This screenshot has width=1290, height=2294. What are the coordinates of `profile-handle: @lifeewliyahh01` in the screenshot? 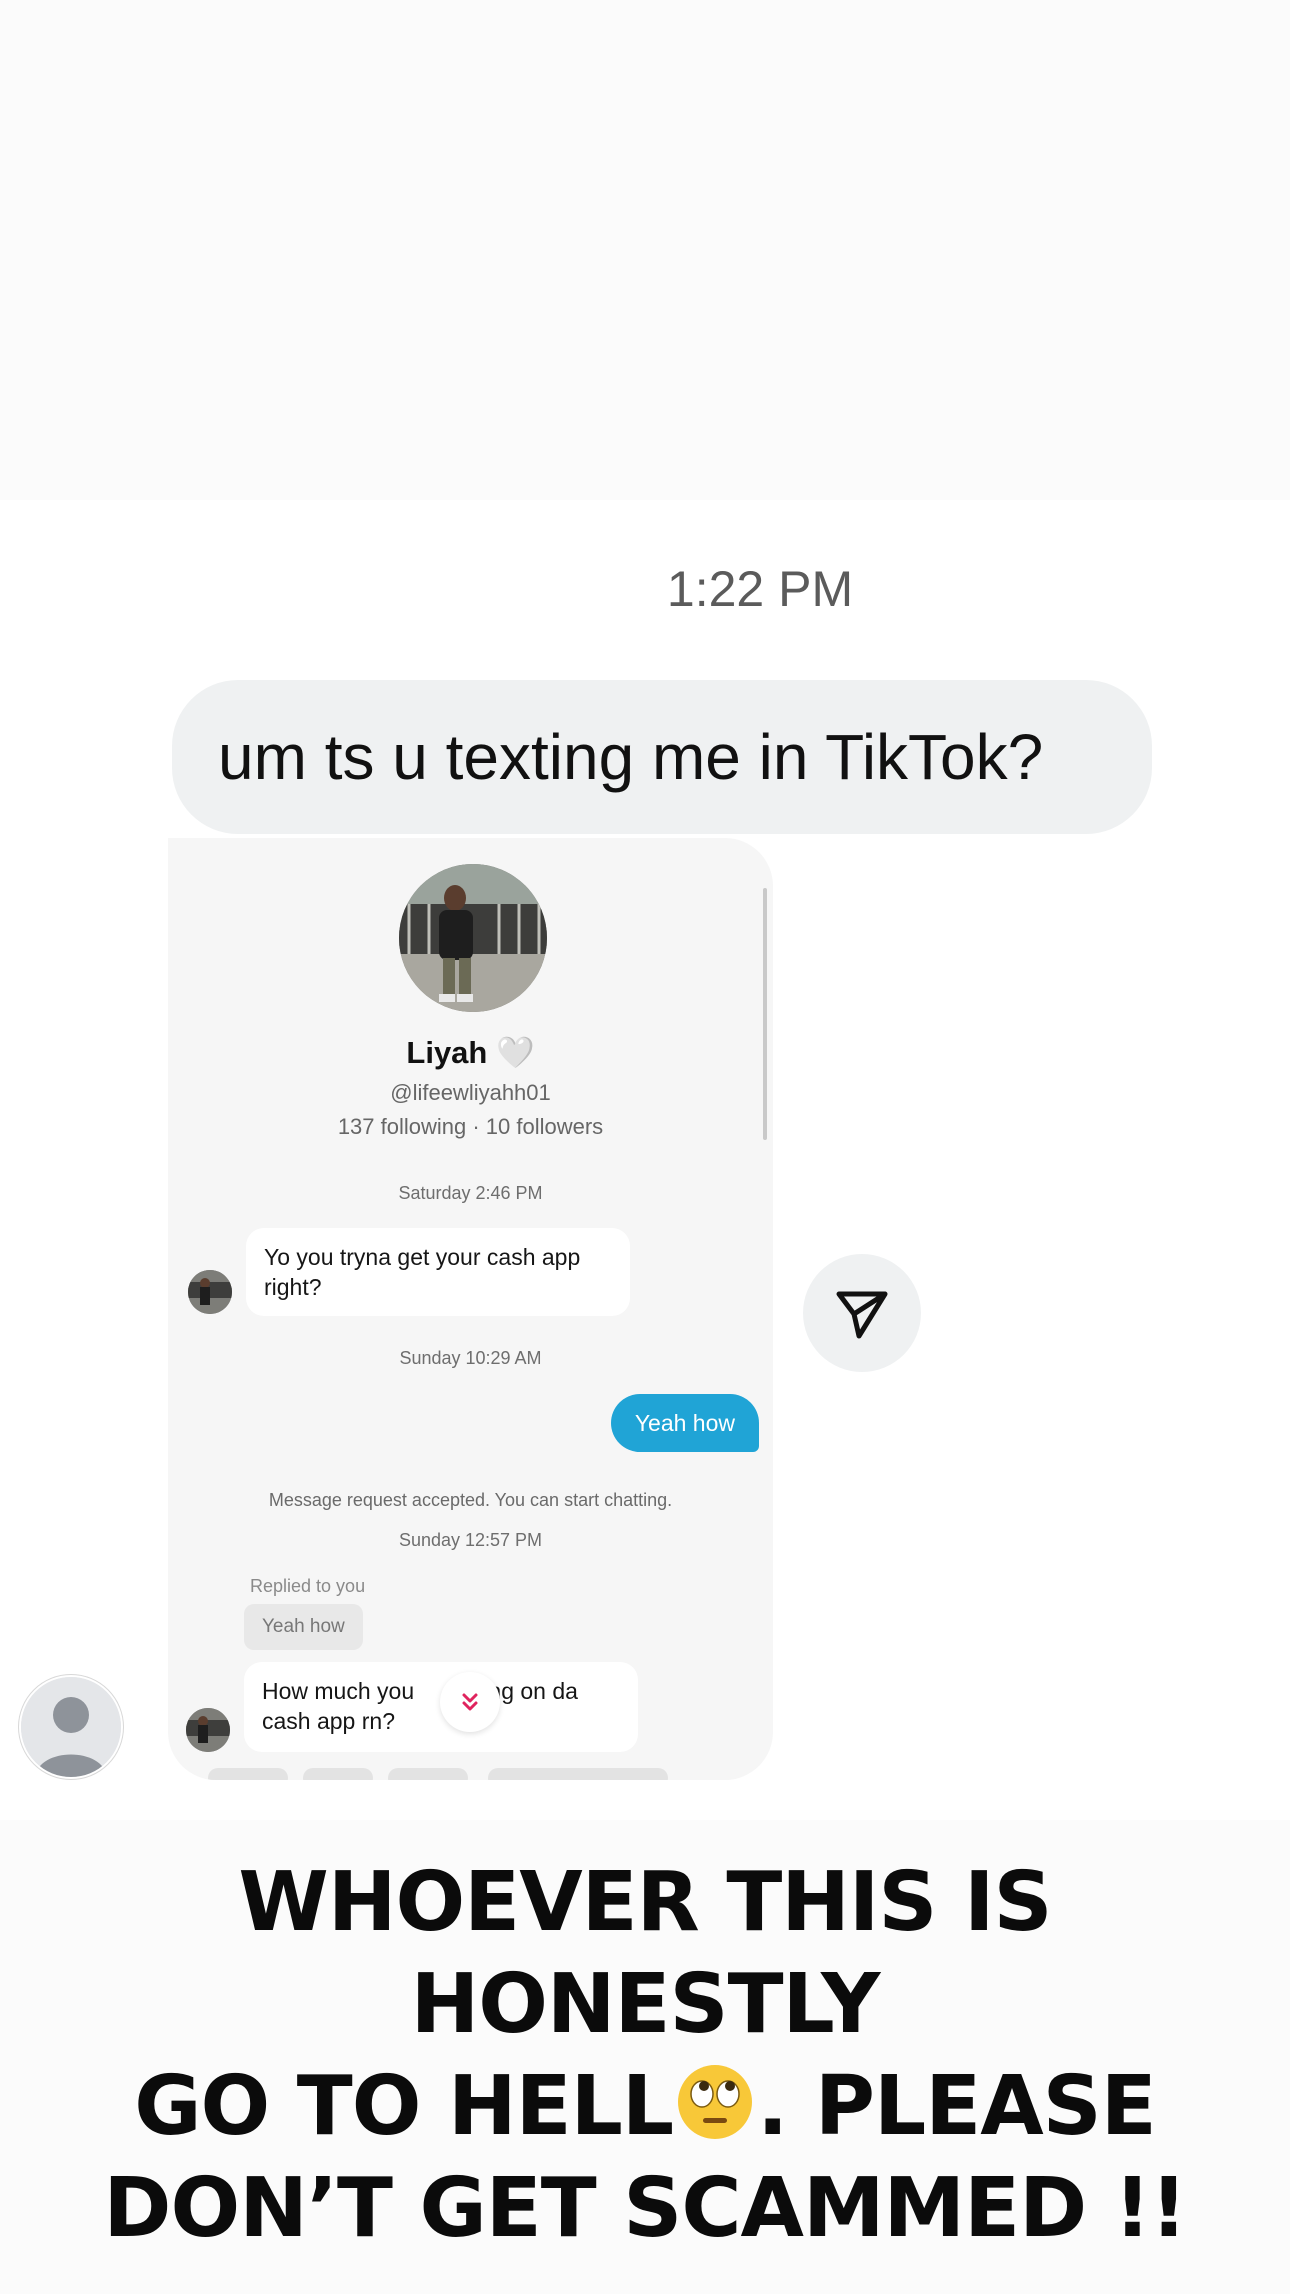 It's located at (470, 1092).